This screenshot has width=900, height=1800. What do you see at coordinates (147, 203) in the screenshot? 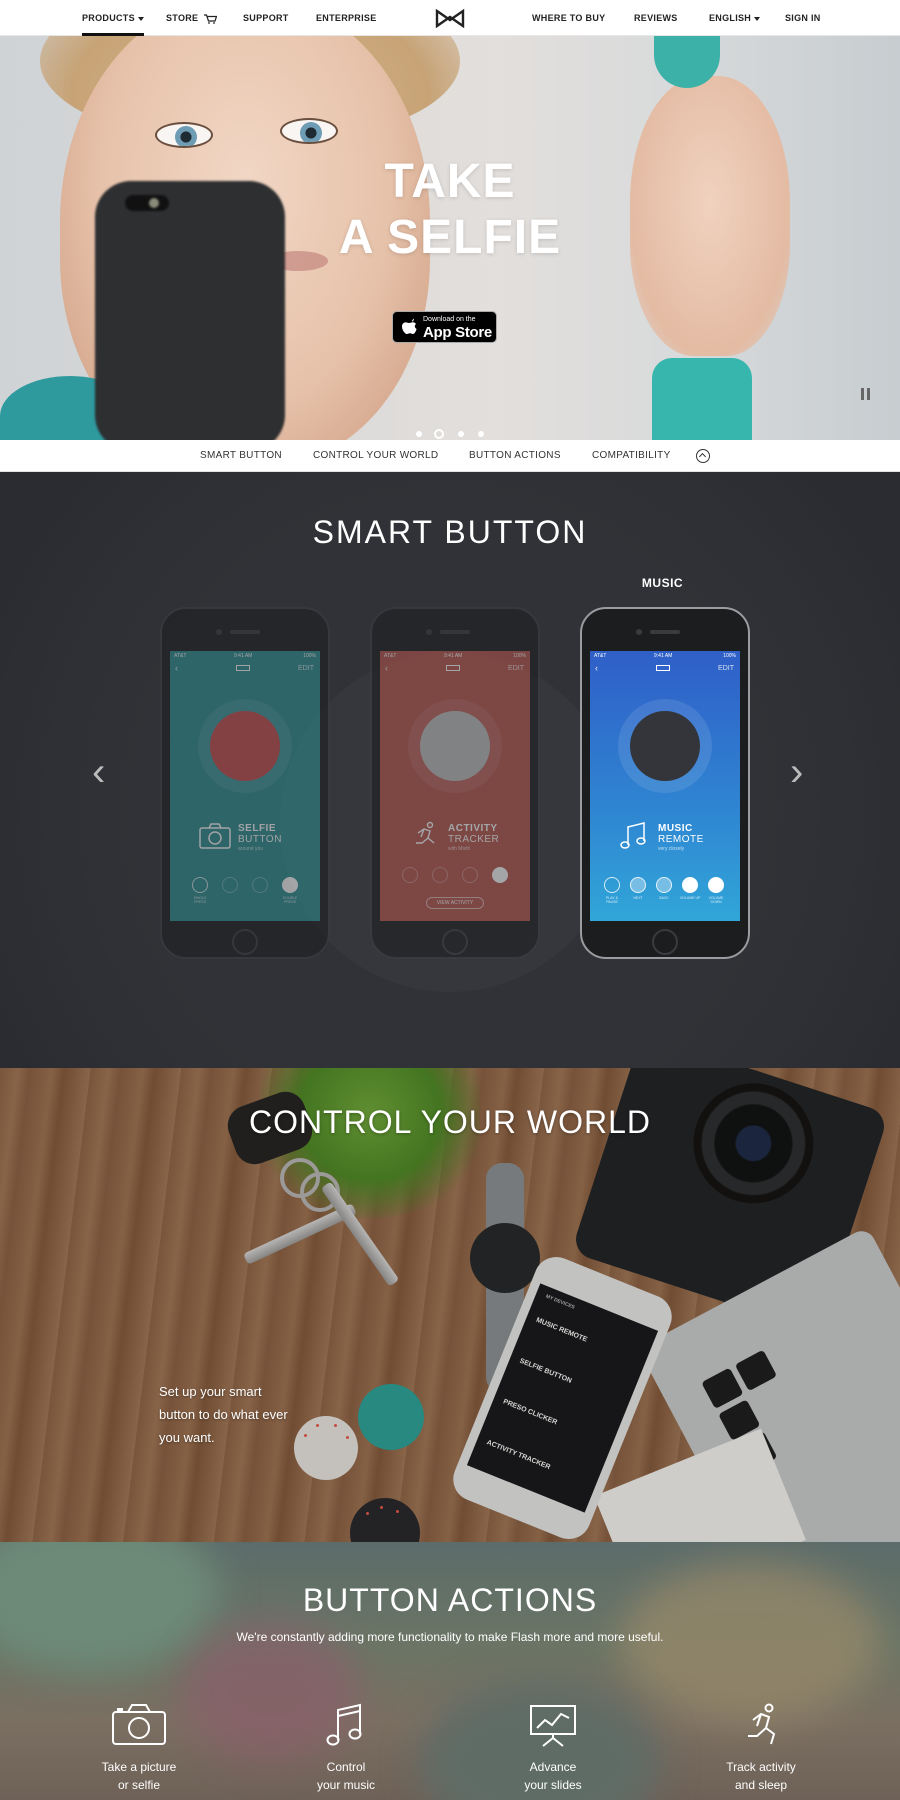
I see `phone-camera-icon` at bounding box center [147, 203].